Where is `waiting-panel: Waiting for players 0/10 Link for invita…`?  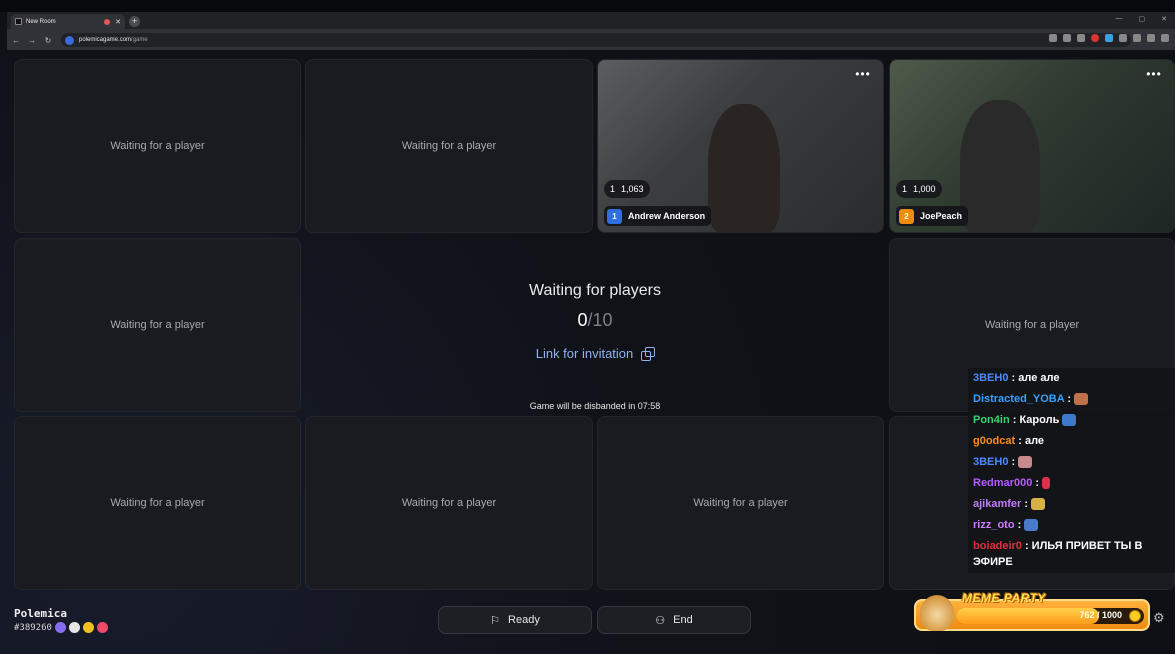 waiting-panel: Waiting for players 0/10 Link for invita… is located at coordinates (595, 327).